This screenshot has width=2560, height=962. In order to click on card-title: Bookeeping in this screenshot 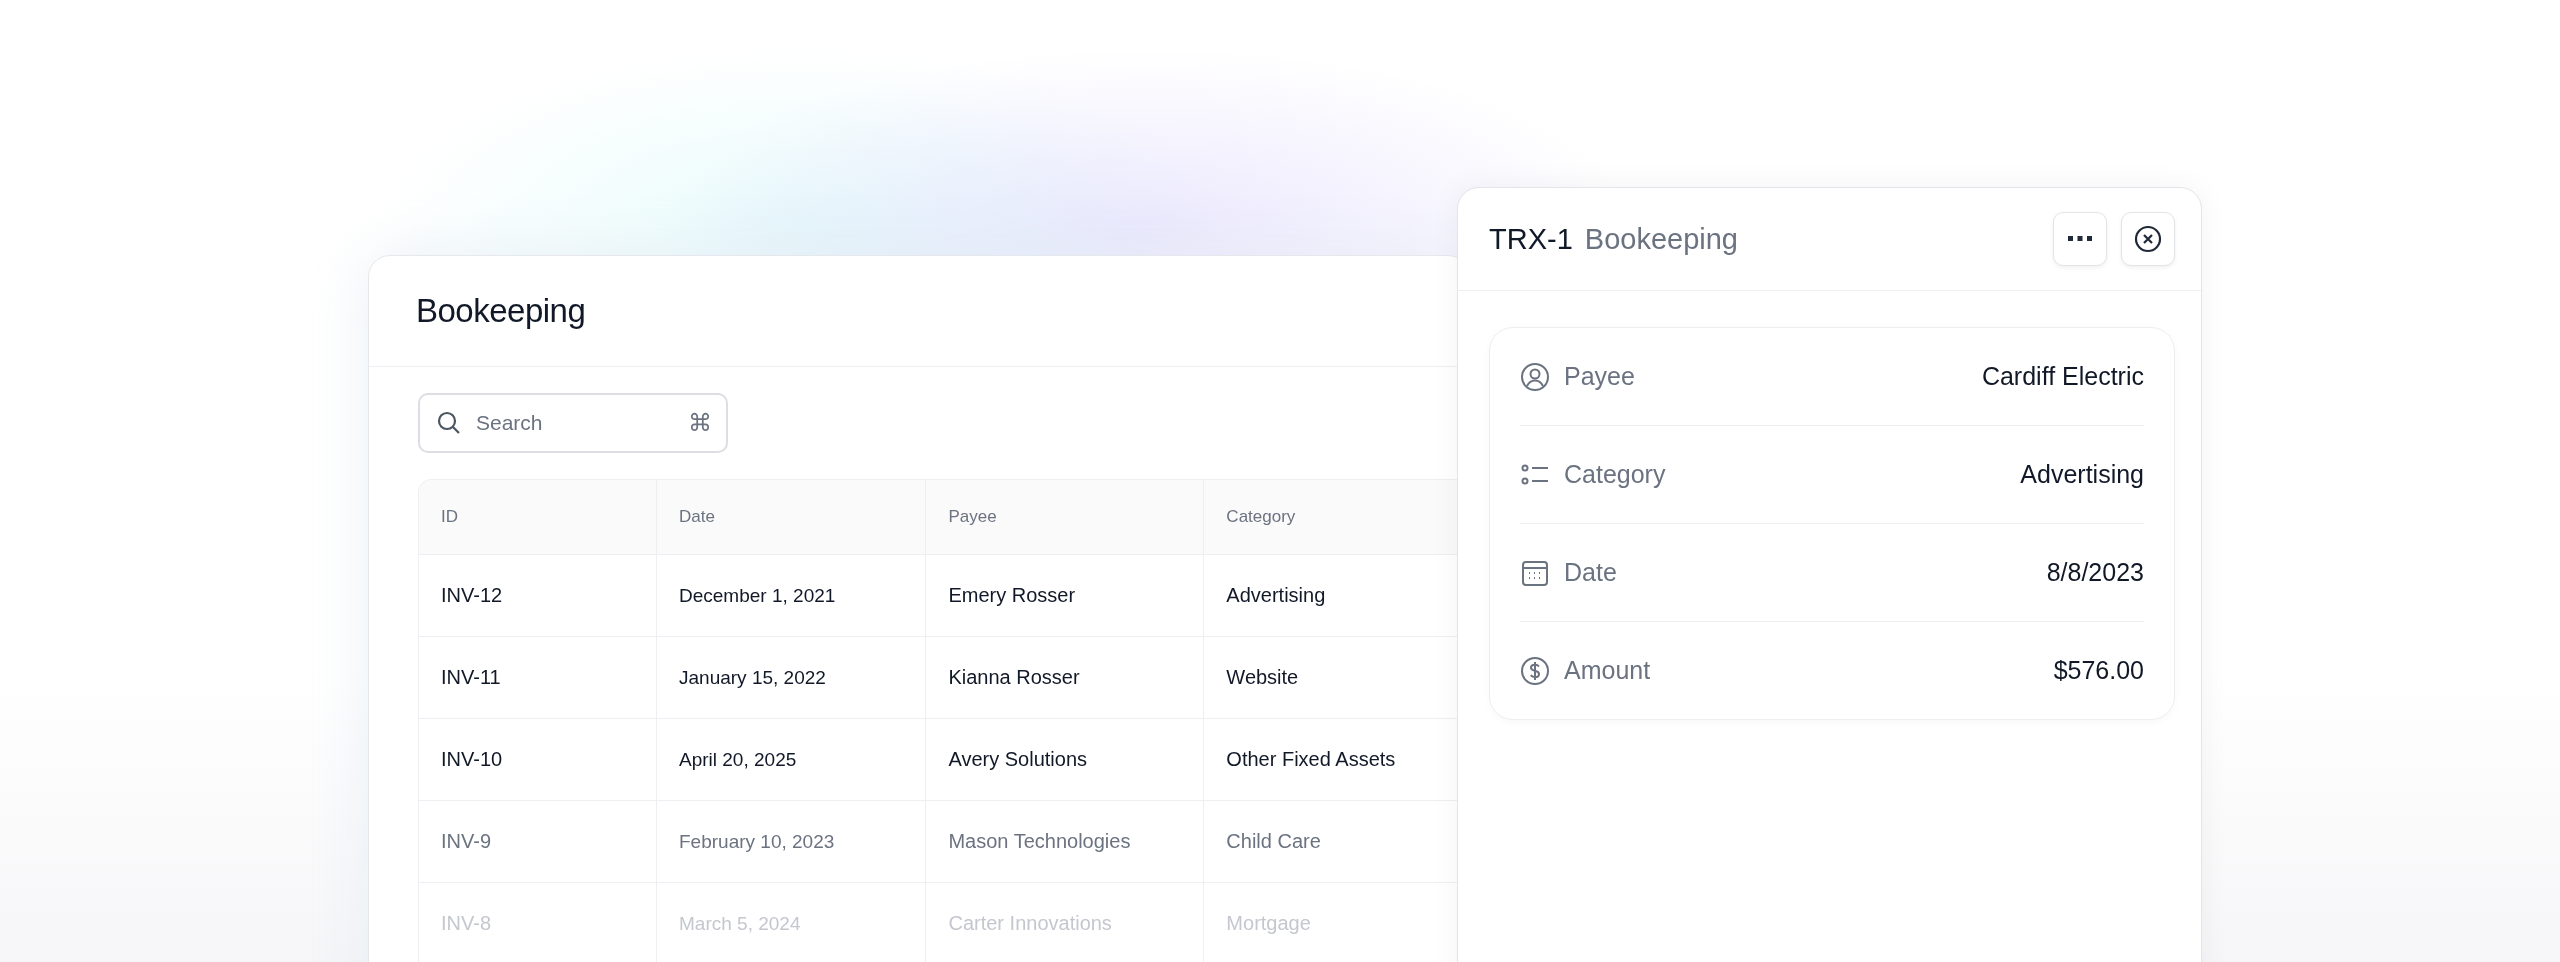, I will do `click(501, 311)`.